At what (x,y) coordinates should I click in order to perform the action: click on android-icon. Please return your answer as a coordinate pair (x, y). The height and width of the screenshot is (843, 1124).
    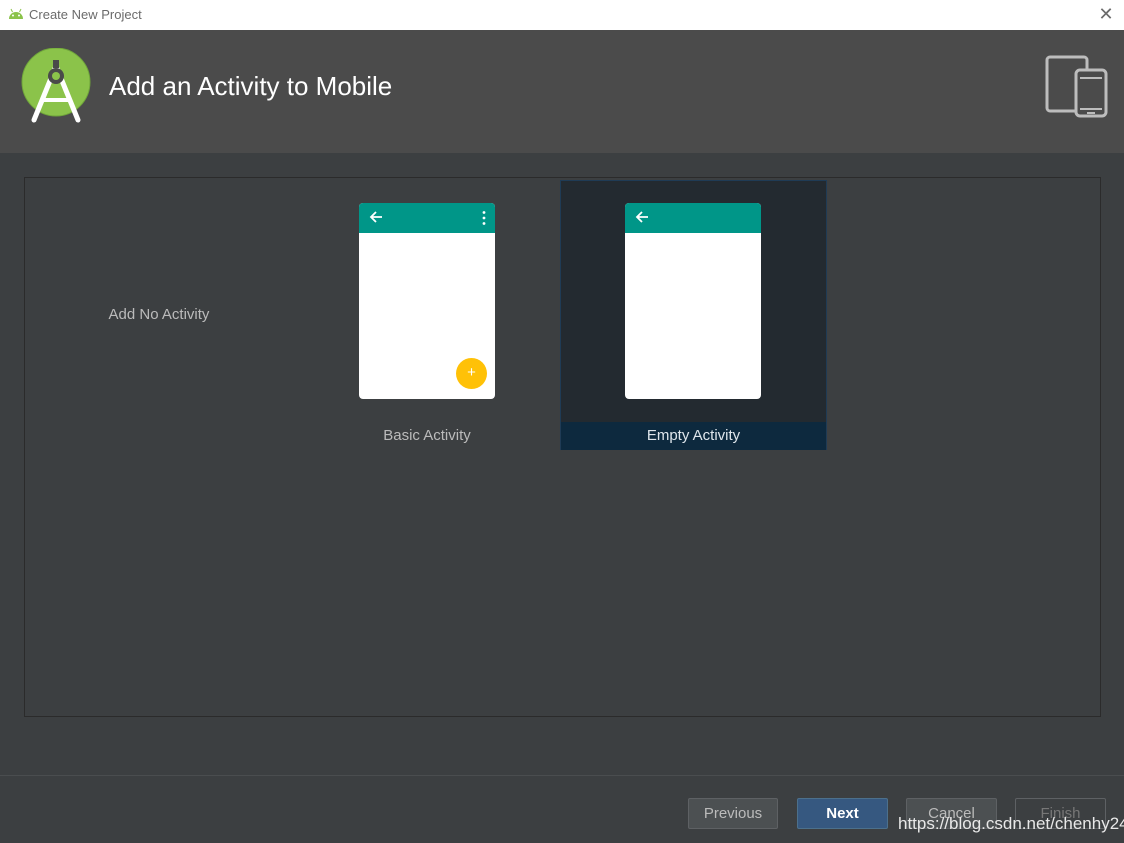
    Looking at the image, I should click on (16, 13).